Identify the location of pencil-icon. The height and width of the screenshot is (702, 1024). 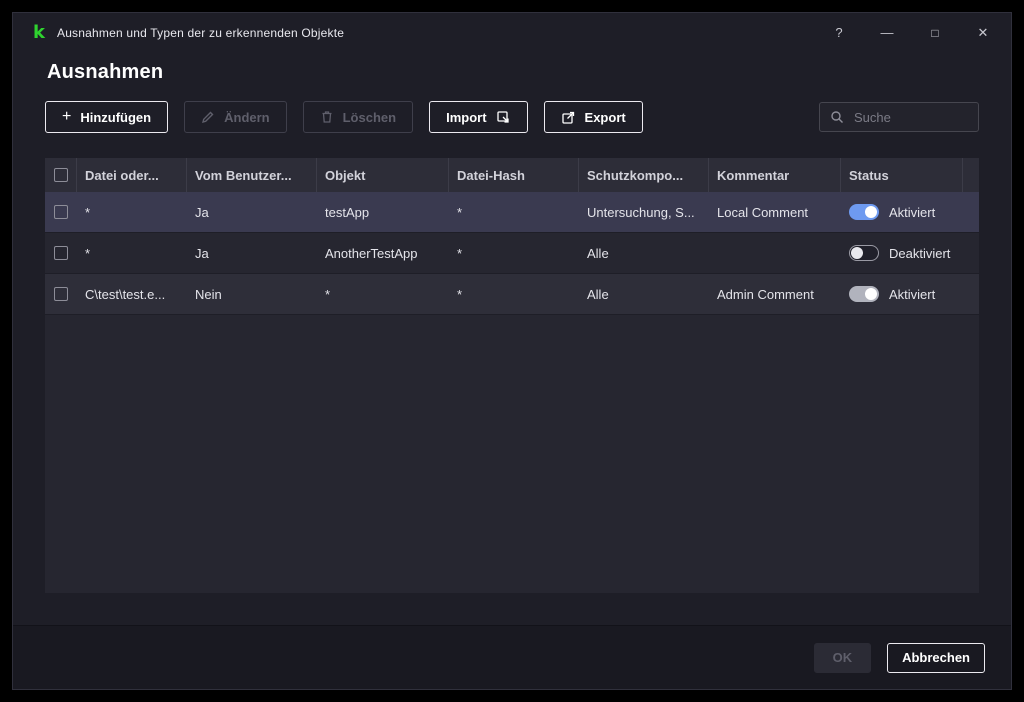
(208, 117).